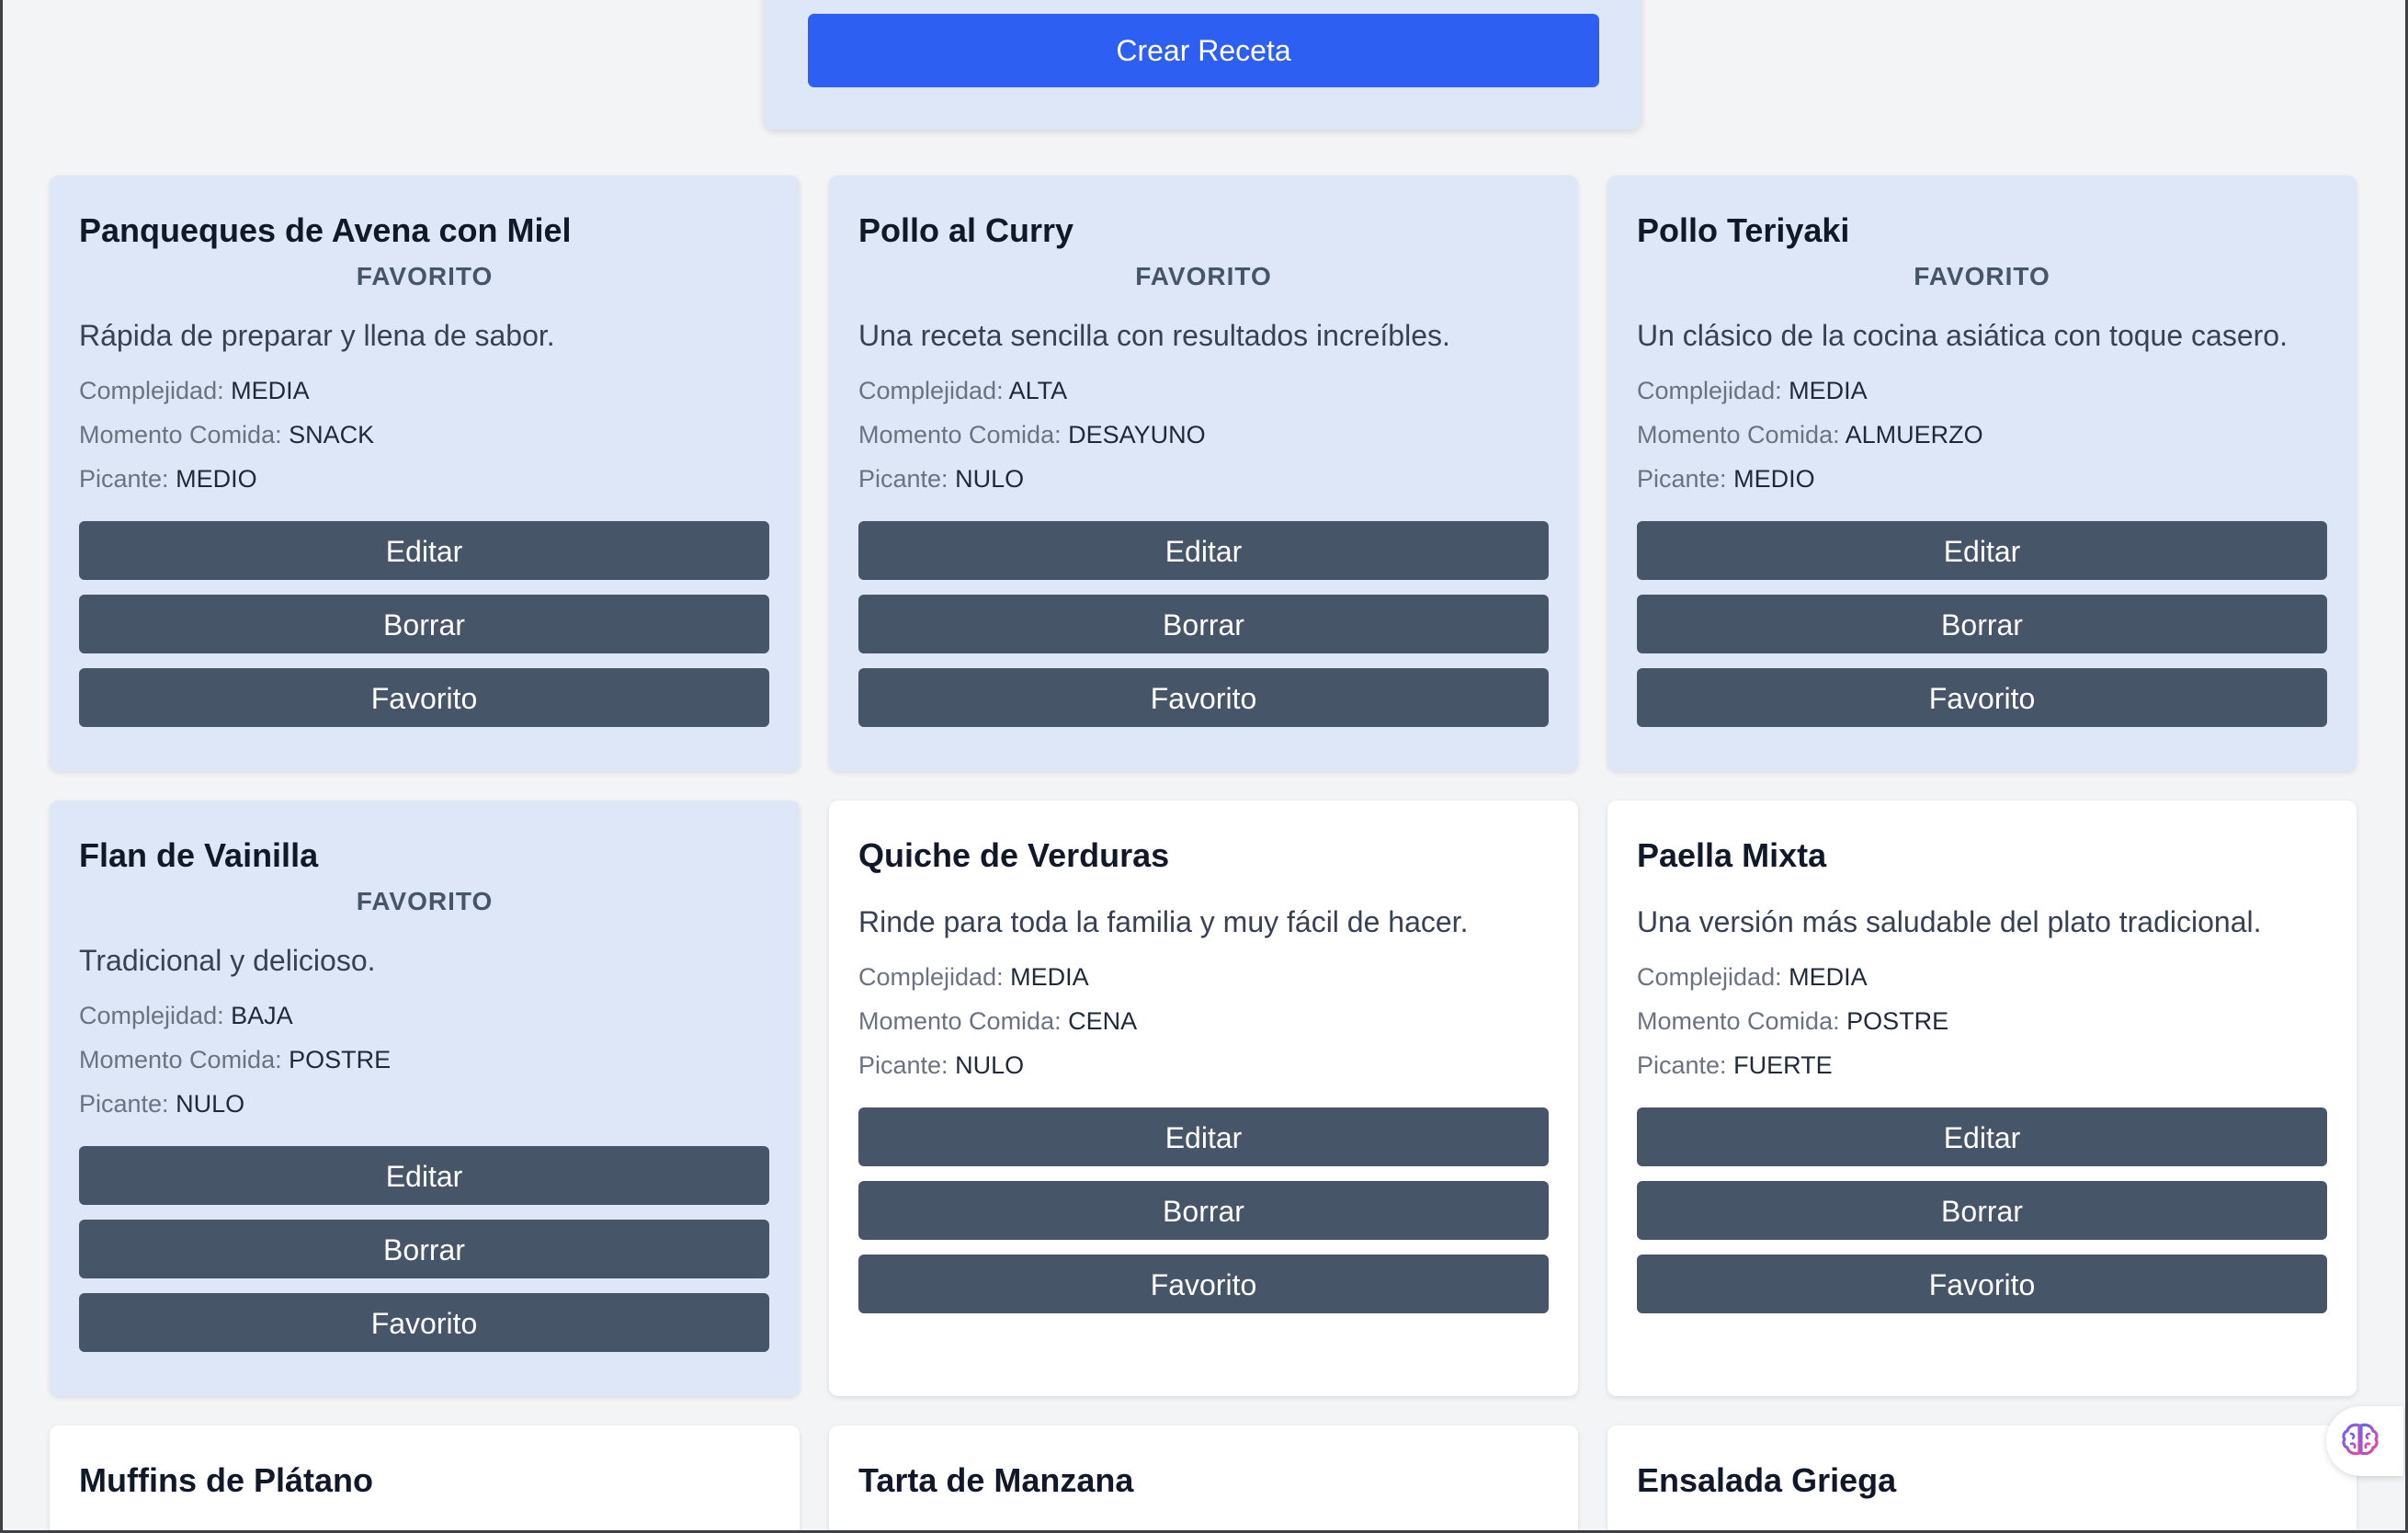 This screenshot has height=1533, width=2408. Describe the element at coordinates (1203, 391) in the screenshot. I see `complexity-row: Complejidad: ALTA` at that location.